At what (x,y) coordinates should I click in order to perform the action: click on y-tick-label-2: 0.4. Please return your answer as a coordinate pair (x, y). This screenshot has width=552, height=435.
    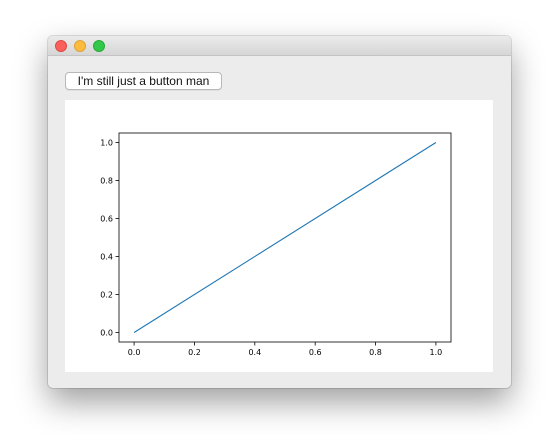
    Looking at the image, I should click on (106, 257).